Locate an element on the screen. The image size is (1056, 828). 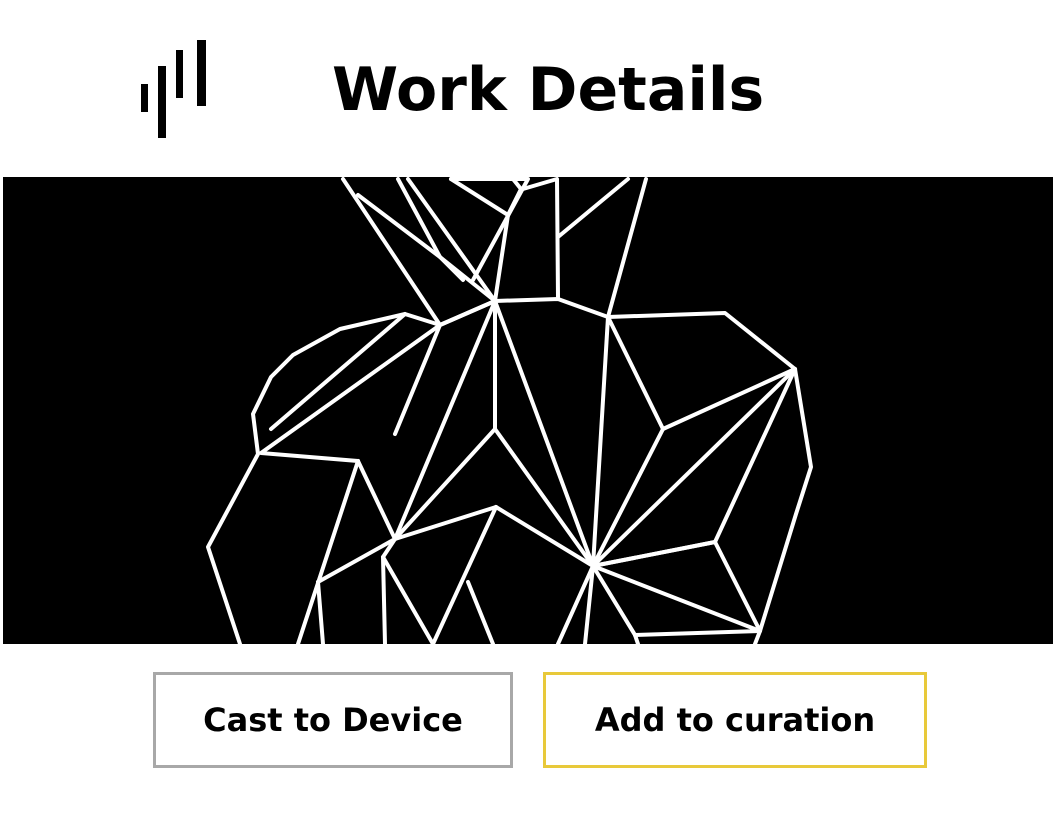
bars-logo-icon is located at coordinates (174, 89).